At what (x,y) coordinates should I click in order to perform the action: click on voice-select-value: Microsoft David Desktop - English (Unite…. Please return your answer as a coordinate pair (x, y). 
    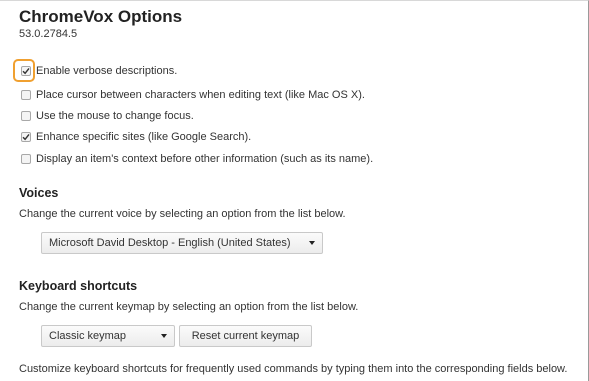
    Looking at the image, I should click on (170, 243).